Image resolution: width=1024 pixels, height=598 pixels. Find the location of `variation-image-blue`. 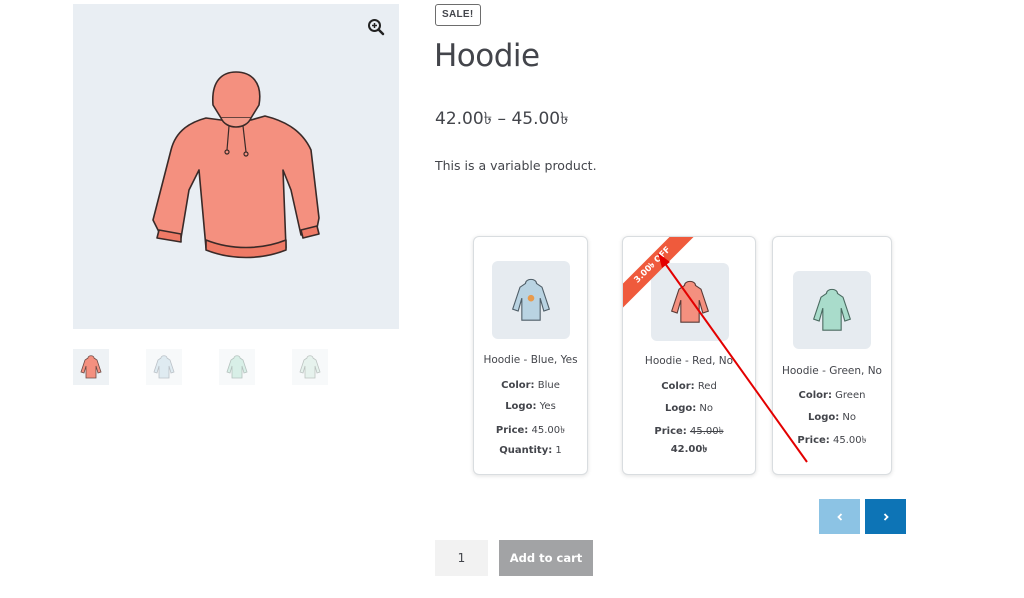

variation-image-blue is located at coordinates (531, 300).